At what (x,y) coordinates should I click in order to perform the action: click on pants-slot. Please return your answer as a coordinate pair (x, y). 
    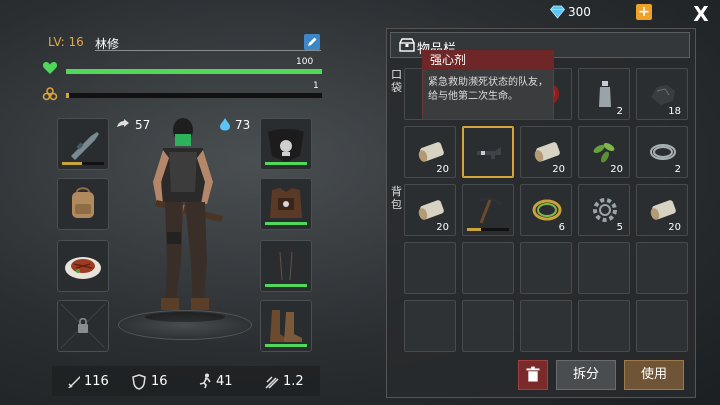
    Looking at the image, I should click on (286, 266).